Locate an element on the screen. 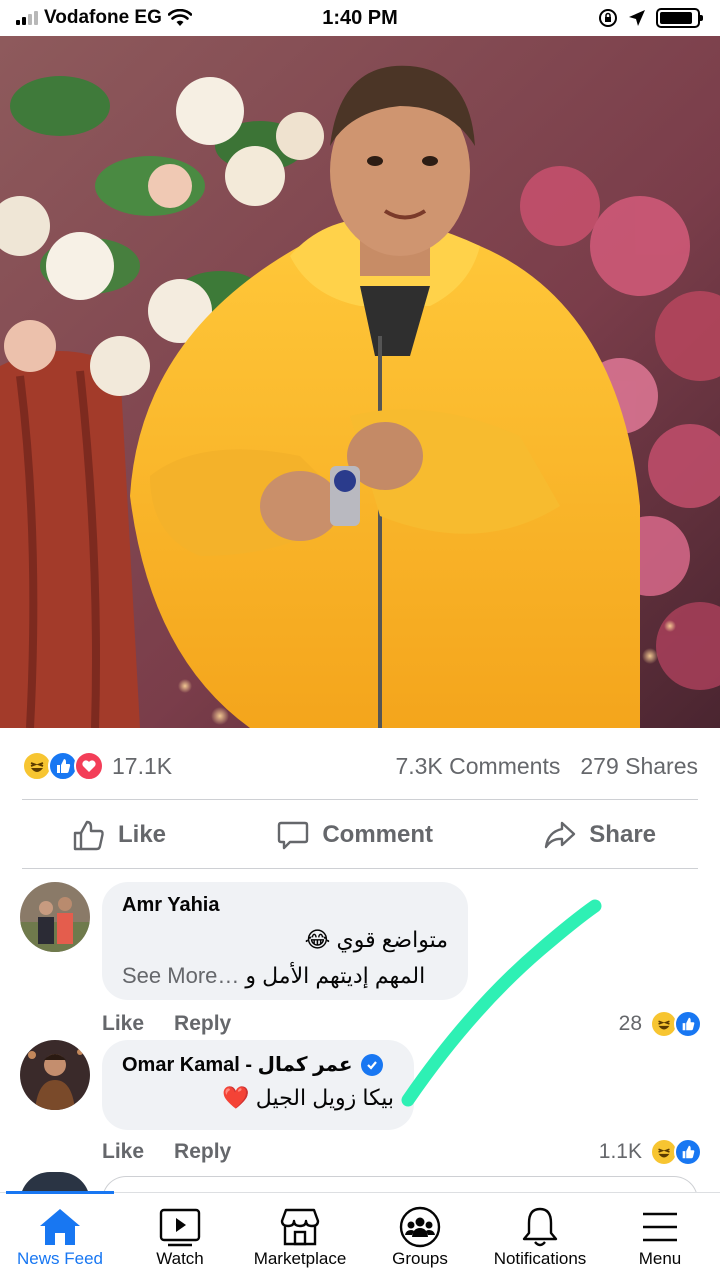 This screenshot has height=1280, width=720. tab-label: Watch is located at coordinates (180, 1258).